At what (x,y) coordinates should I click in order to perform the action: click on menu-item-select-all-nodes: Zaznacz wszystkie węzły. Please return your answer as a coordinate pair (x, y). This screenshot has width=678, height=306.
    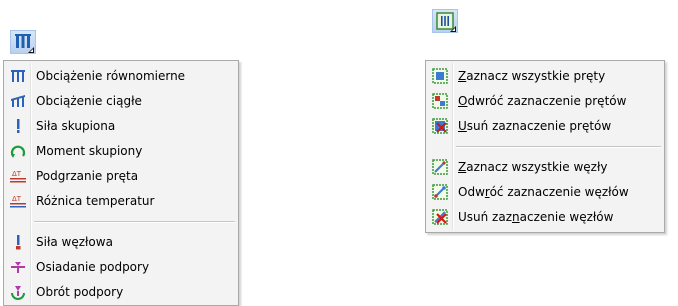
    Looking at the image, I should click on (545, 167).